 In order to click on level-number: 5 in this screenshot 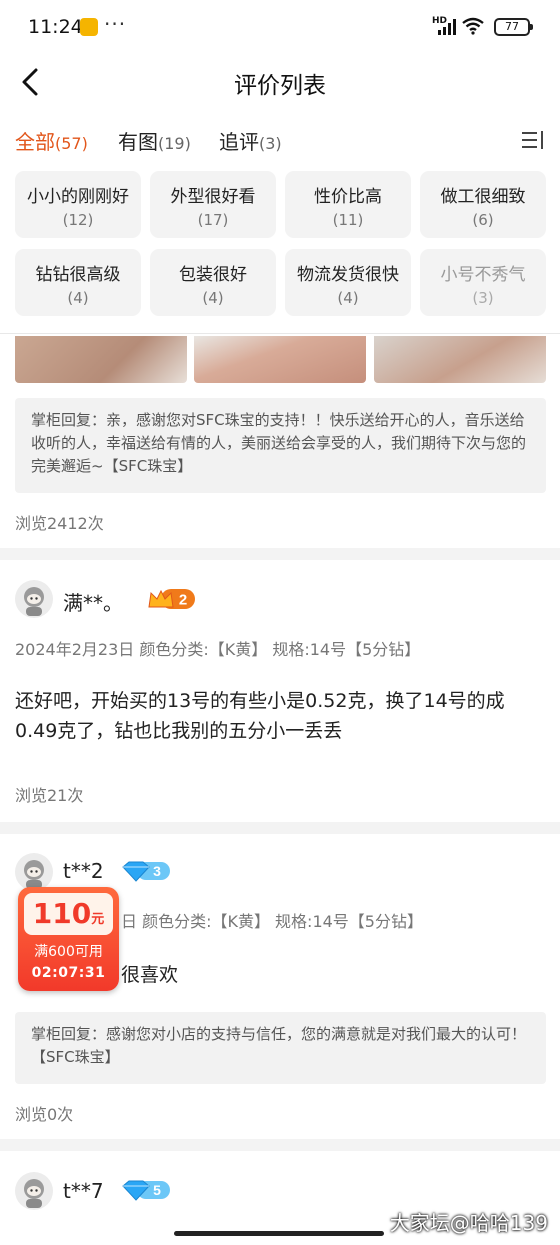, I will do `click(157, 1190)`.